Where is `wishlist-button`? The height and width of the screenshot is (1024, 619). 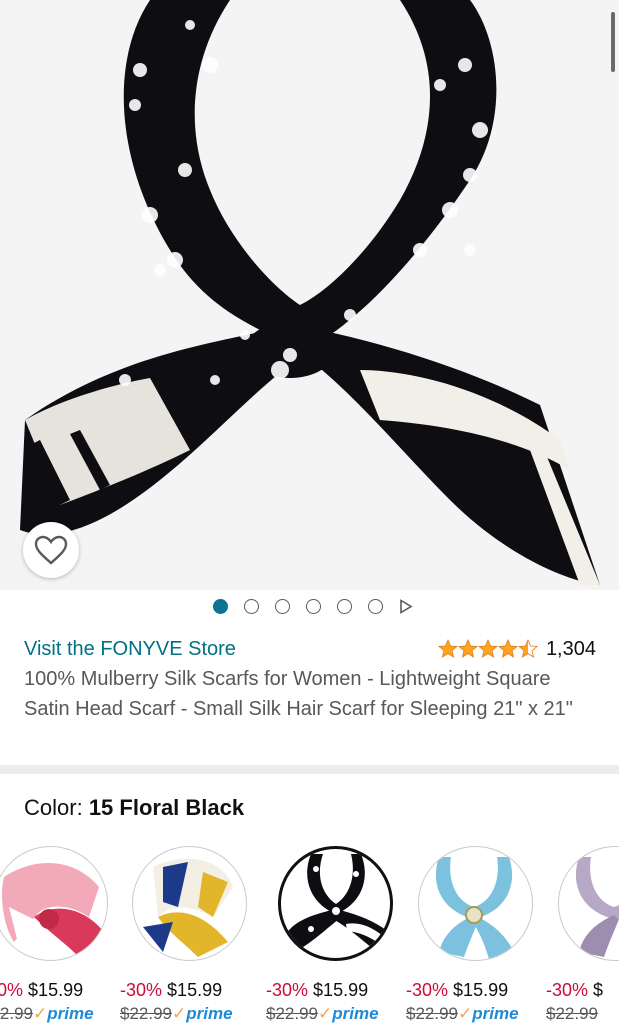
wishlist-button is located at coordinates (51, 550).